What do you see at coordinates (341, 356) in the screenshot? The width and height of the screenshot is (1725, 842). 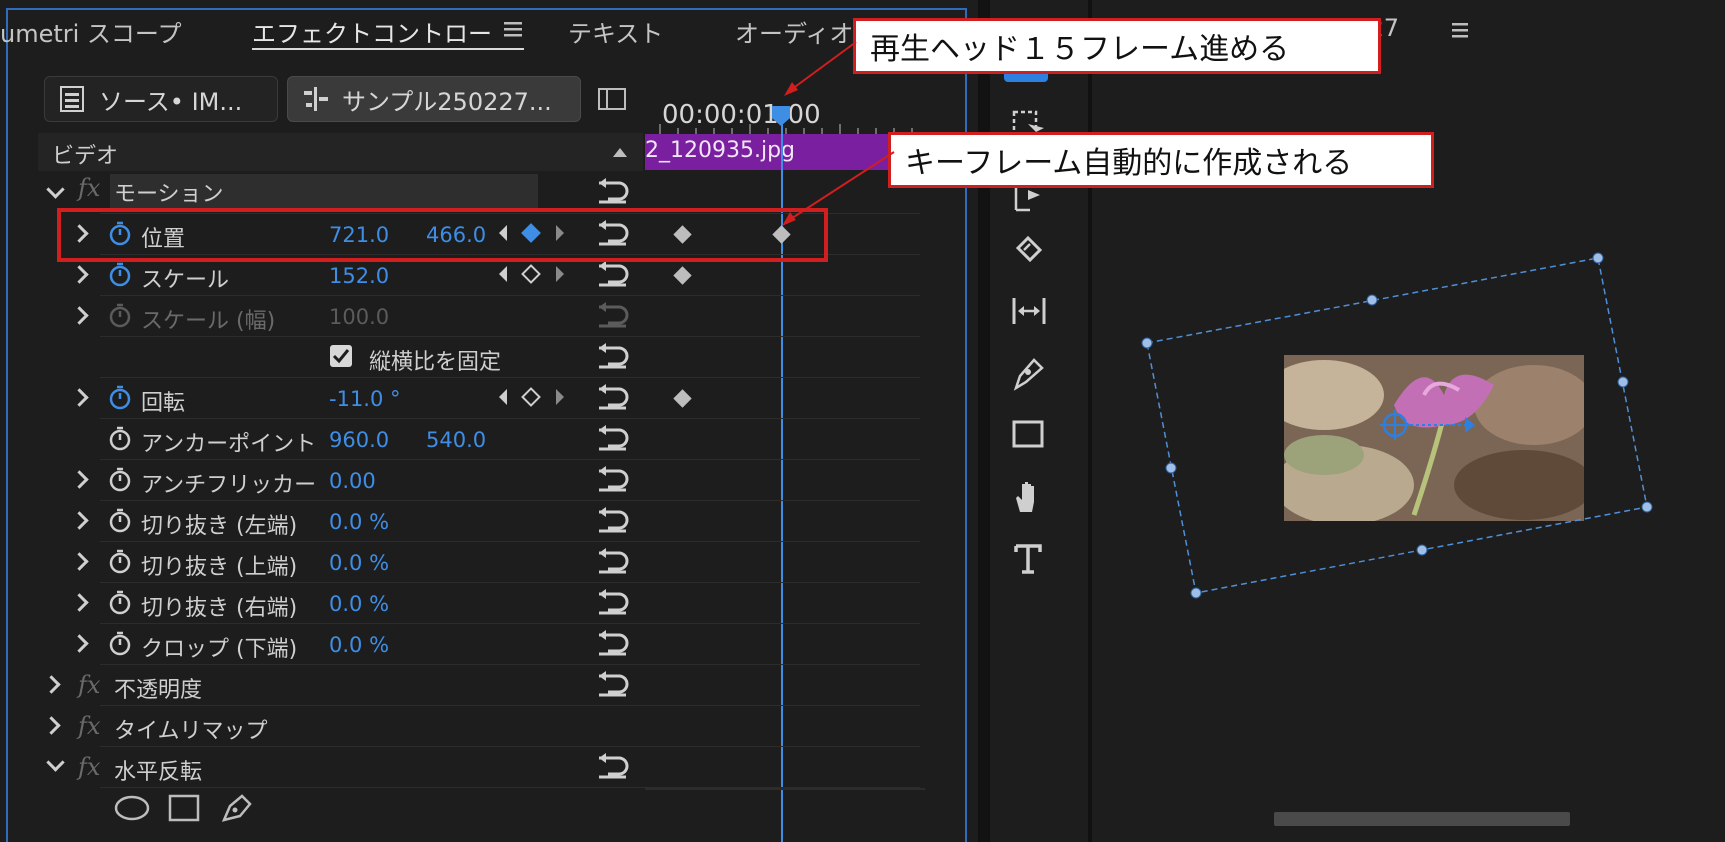 I see `uniform-scale-checkbox` at bounding box center [341, 356].